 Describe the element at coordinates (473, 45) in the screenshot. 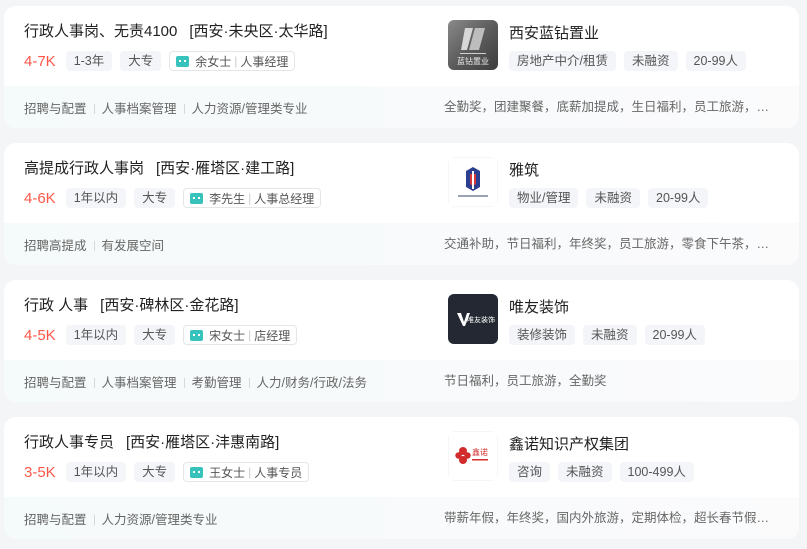

I see `lanzuan-logo-icon: 蓝钻置业` at that location.